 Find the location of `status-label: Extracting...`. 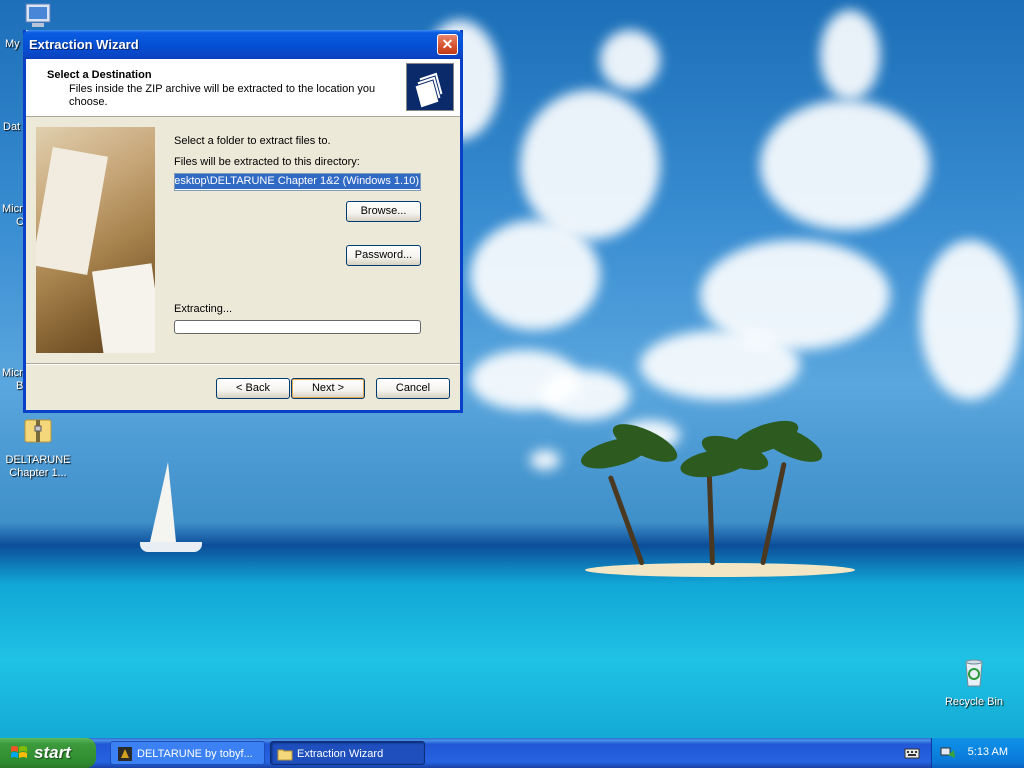

status-label: Extracting... is located at coordinates (203, 309).